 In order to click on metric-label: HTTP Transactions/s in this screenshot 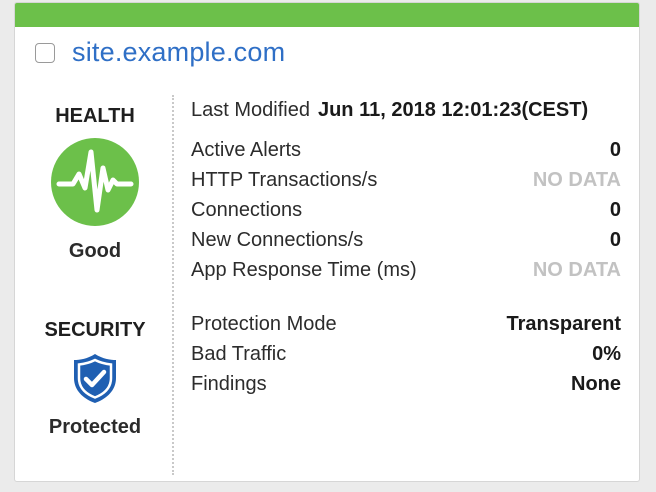, I will do `click(284, 180)`.